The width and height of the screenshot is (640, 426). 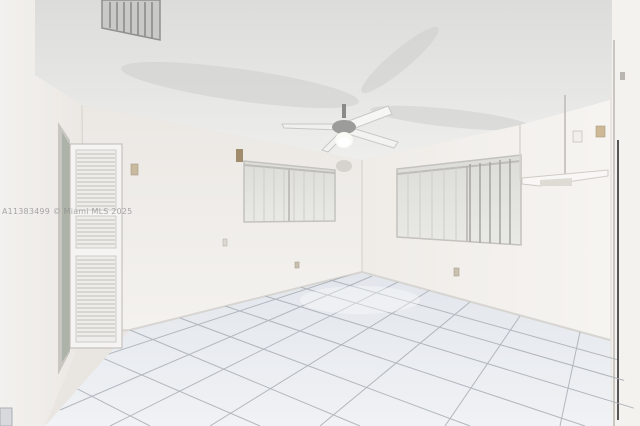 What do you see at coordinates (90, 248) in the screenshot?
I see `louvered-closet-door` at bounding box center [90, 248].